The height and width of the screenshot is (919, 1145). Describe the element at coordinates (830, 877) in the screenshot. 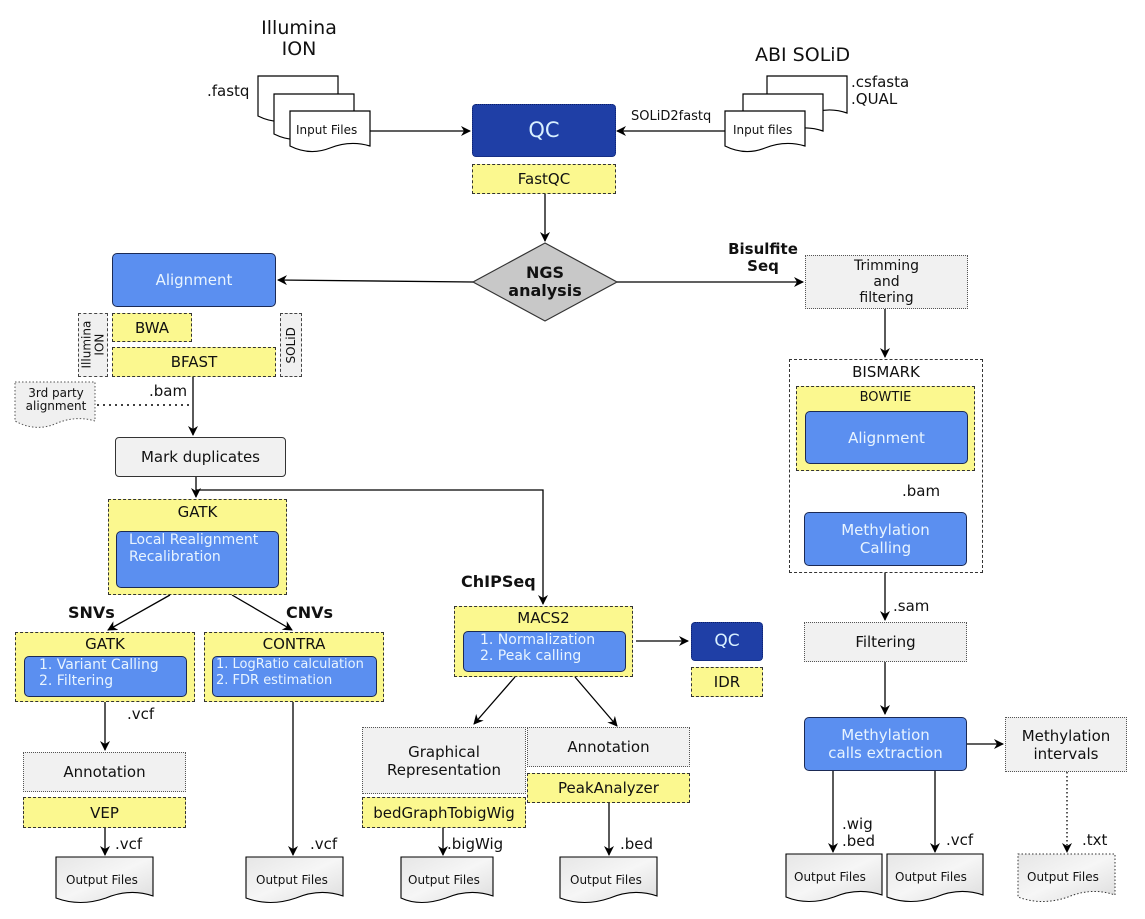

I see `wig-output-files: Output Files` at that location.